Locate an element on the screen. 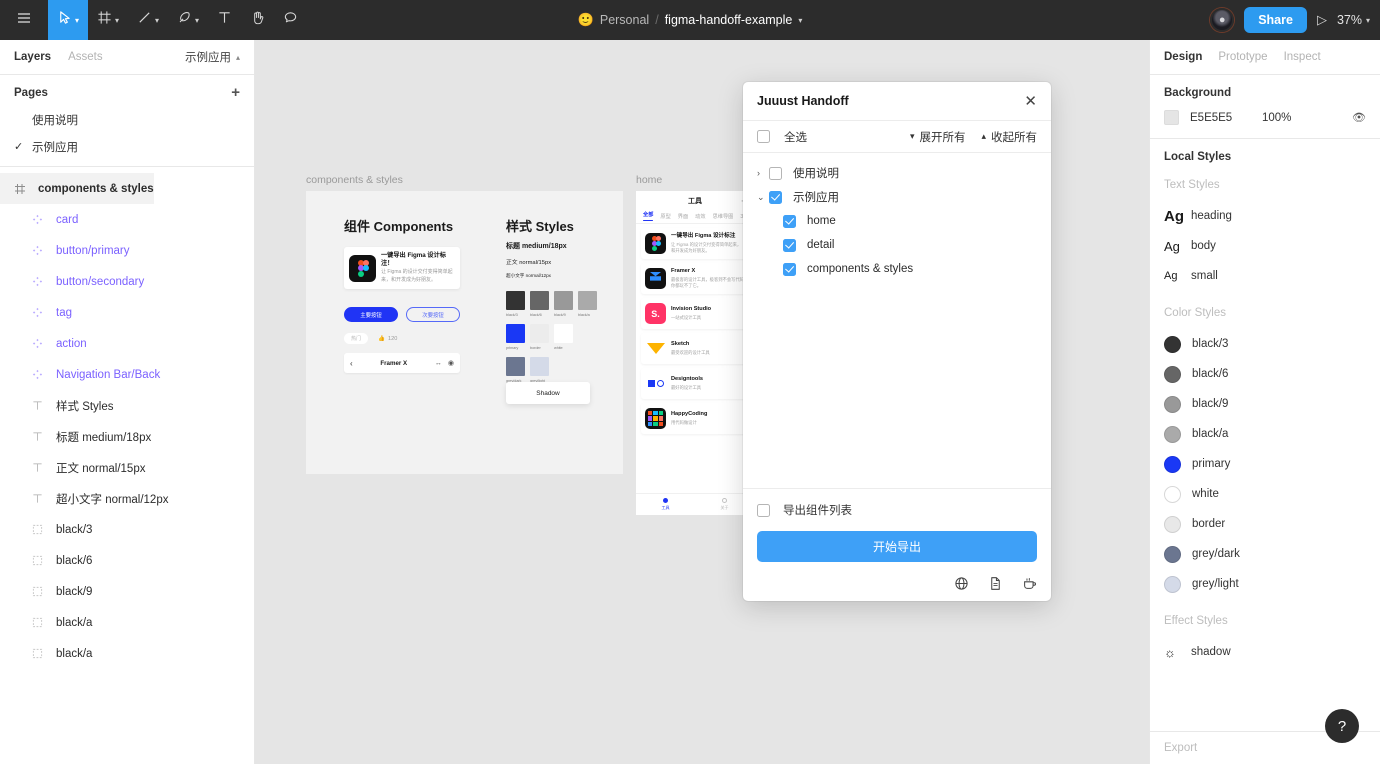 The width and height of the screenshot is (1380, 764). collapse-all-button: ▴ 收起所有 is located at coordinates (1009, 137).